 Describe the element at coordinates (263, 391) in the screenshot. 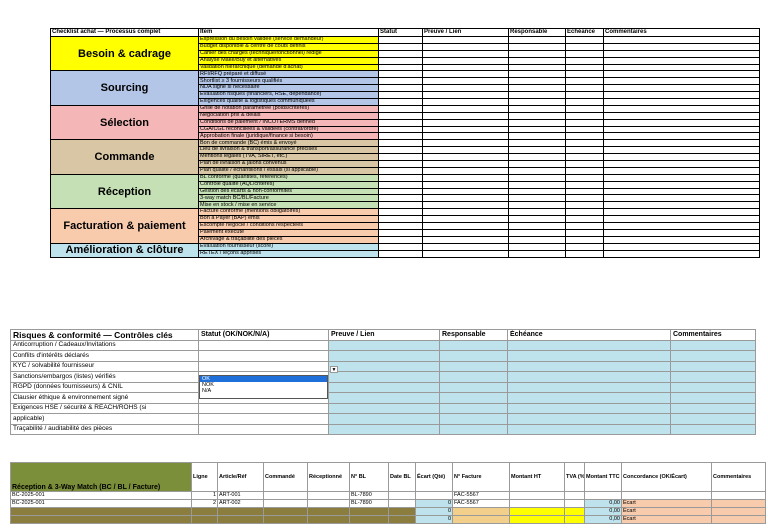

I see `dropdown-option: N/A` at that location.